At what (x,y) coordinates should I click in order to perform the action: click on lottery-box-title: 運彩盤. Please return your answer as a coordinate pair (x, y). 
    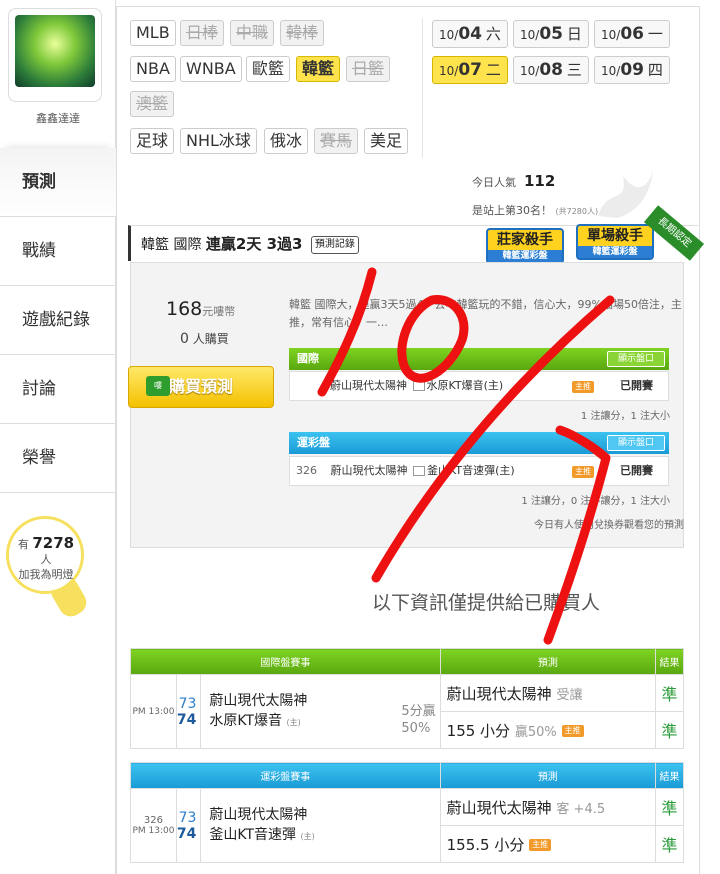
    Looking at the image, I should click on (313, 442).